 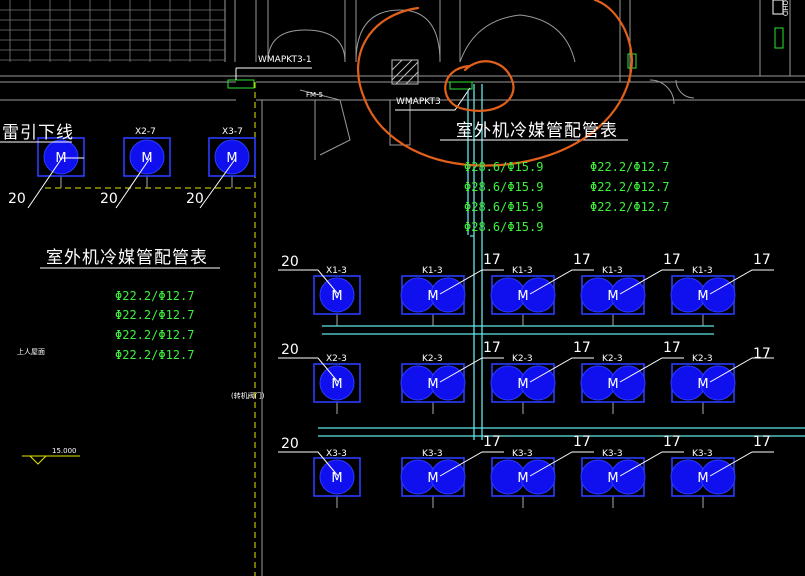 What do you see at coordinates (112, 31) in the screenshot?
I see `tile-roof-pattern` at bounding box center [112, 31].